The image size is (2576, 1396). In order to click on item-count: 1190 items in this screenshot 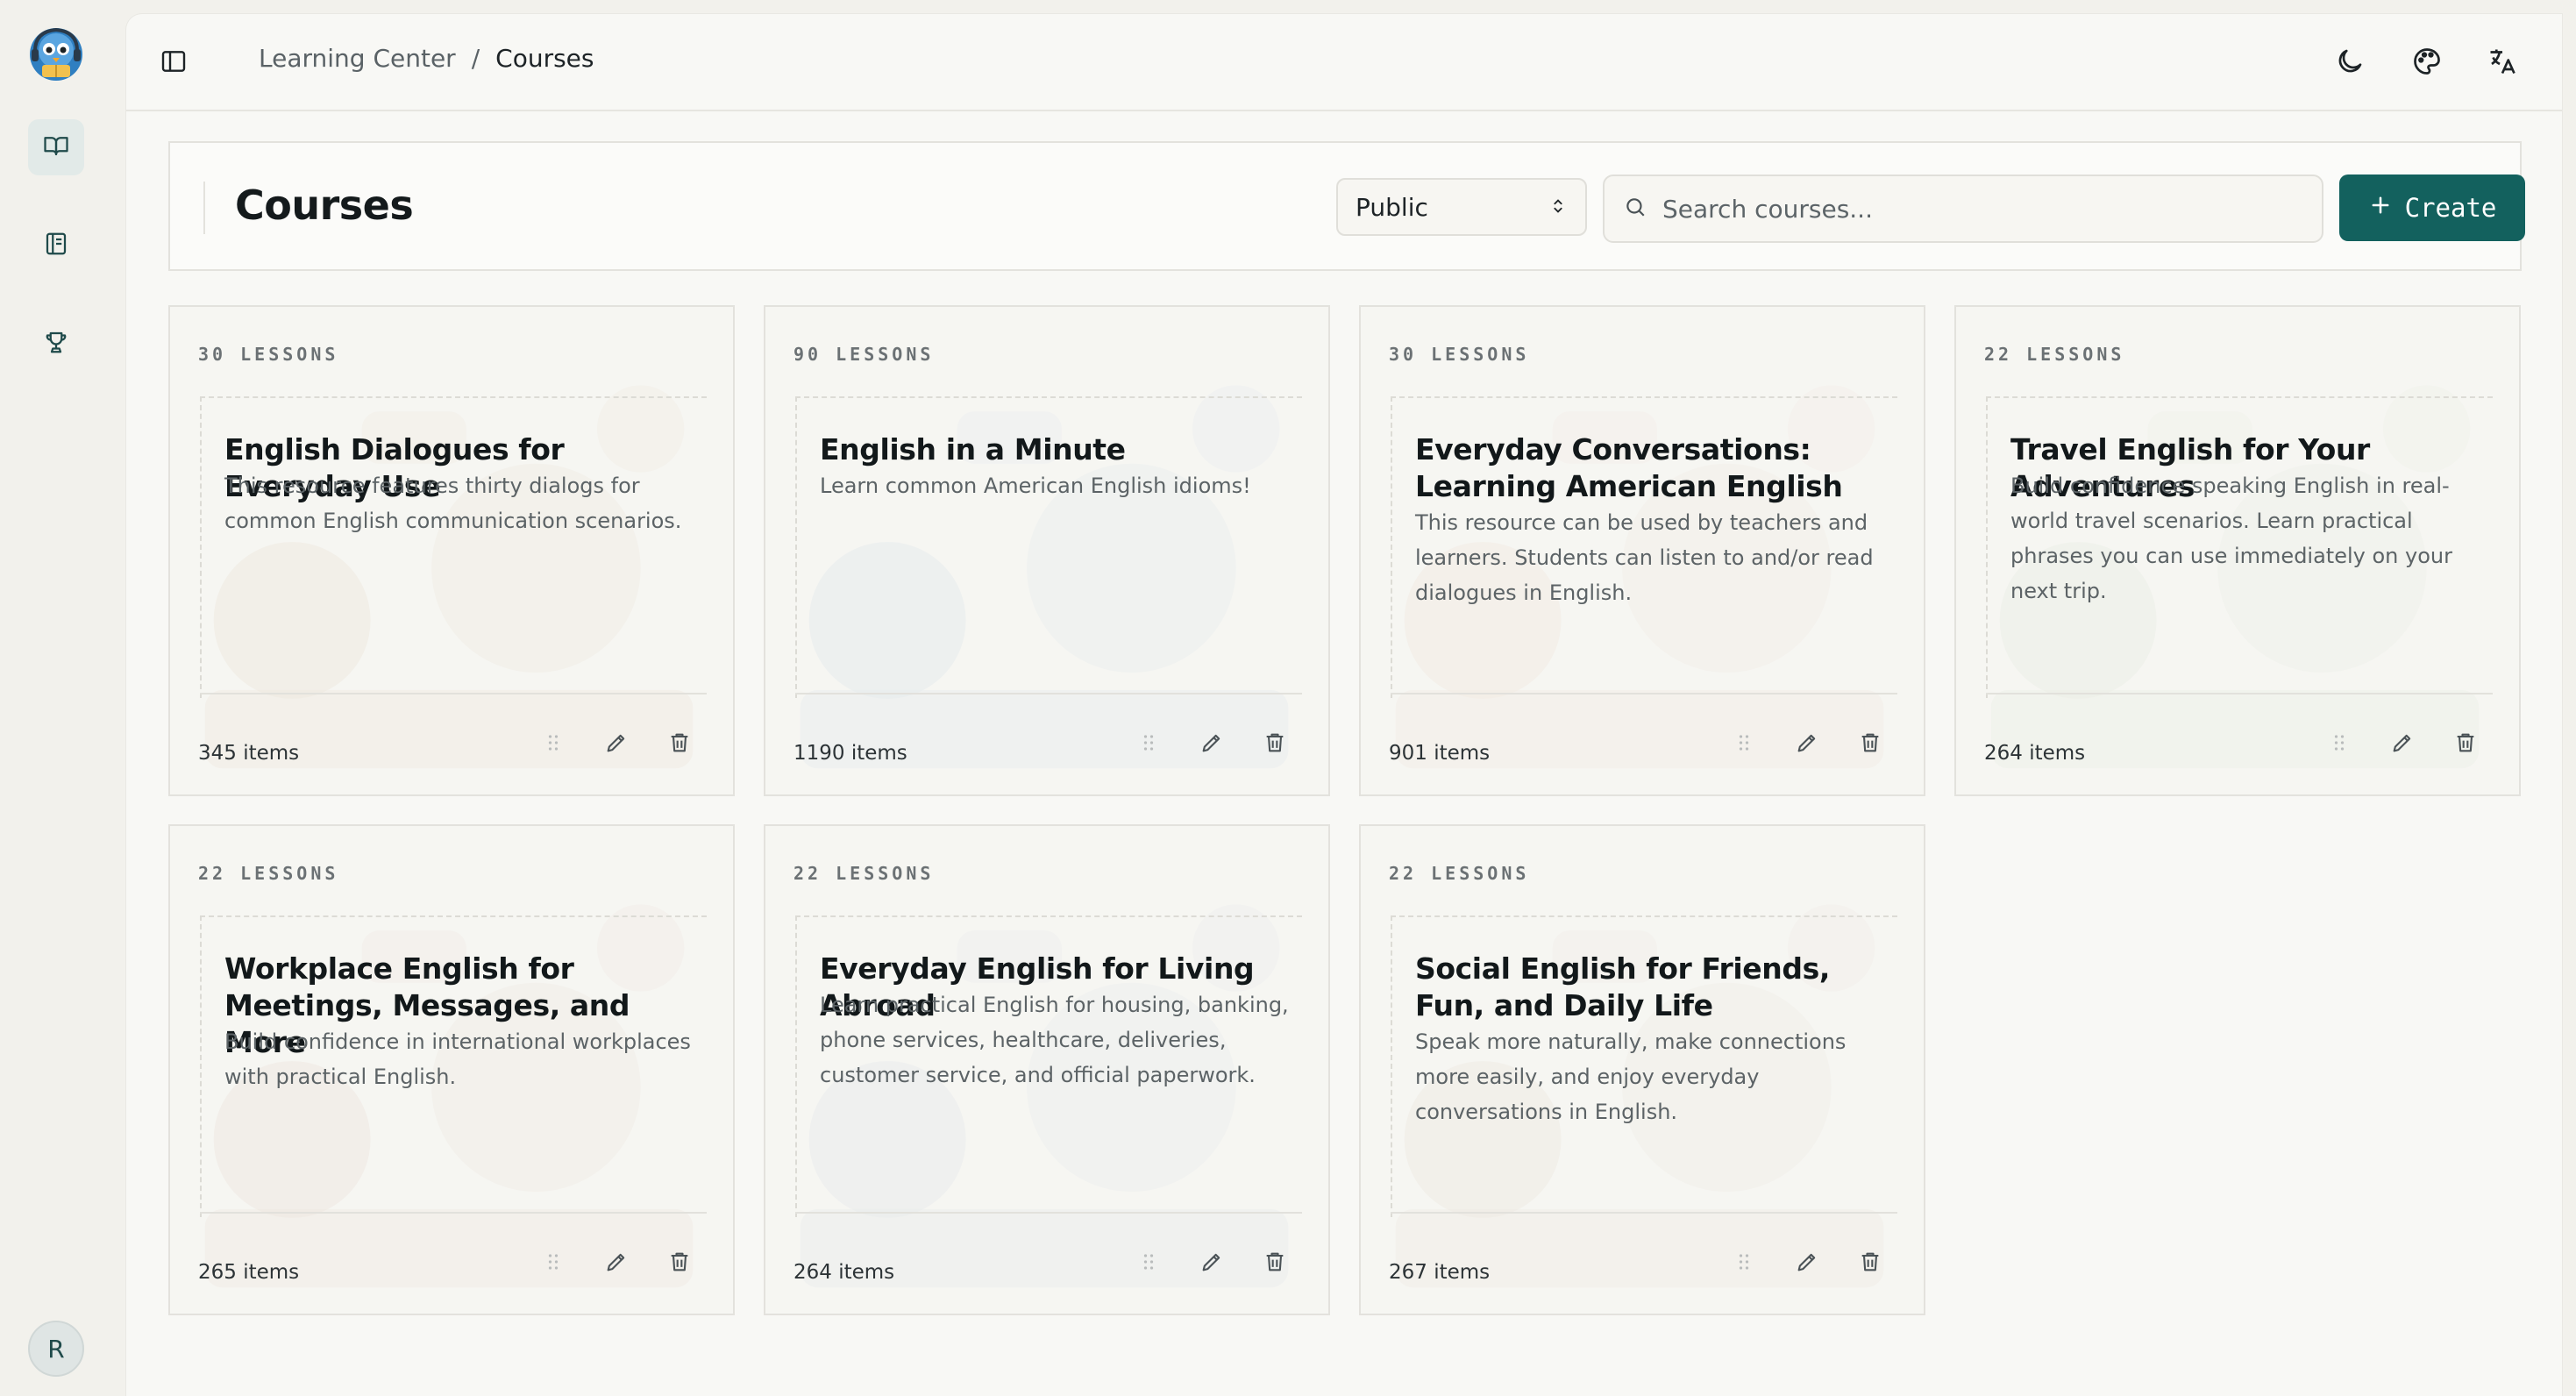, I will do `click(850, 753)`.